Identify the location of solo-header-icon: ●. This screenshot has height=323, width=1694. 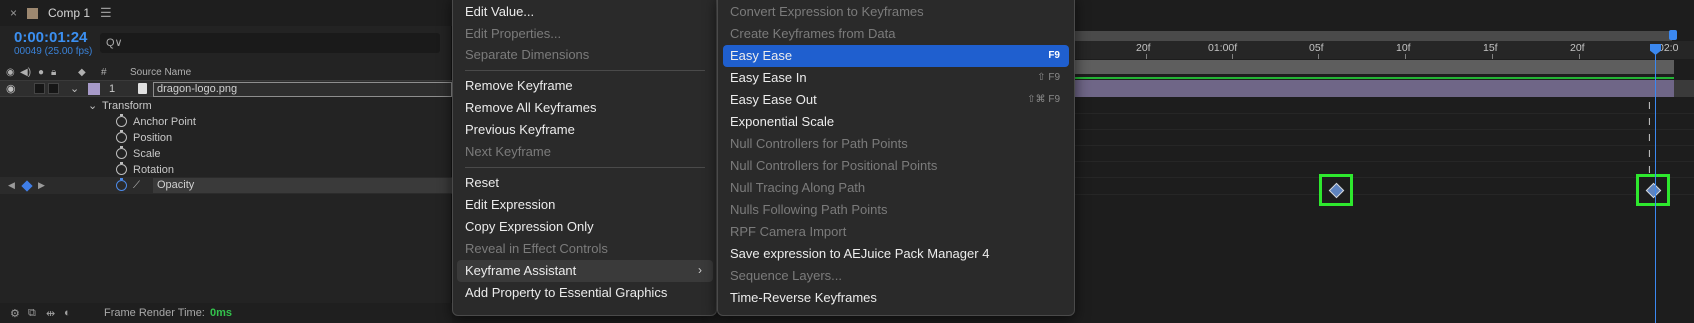
(41, 72).